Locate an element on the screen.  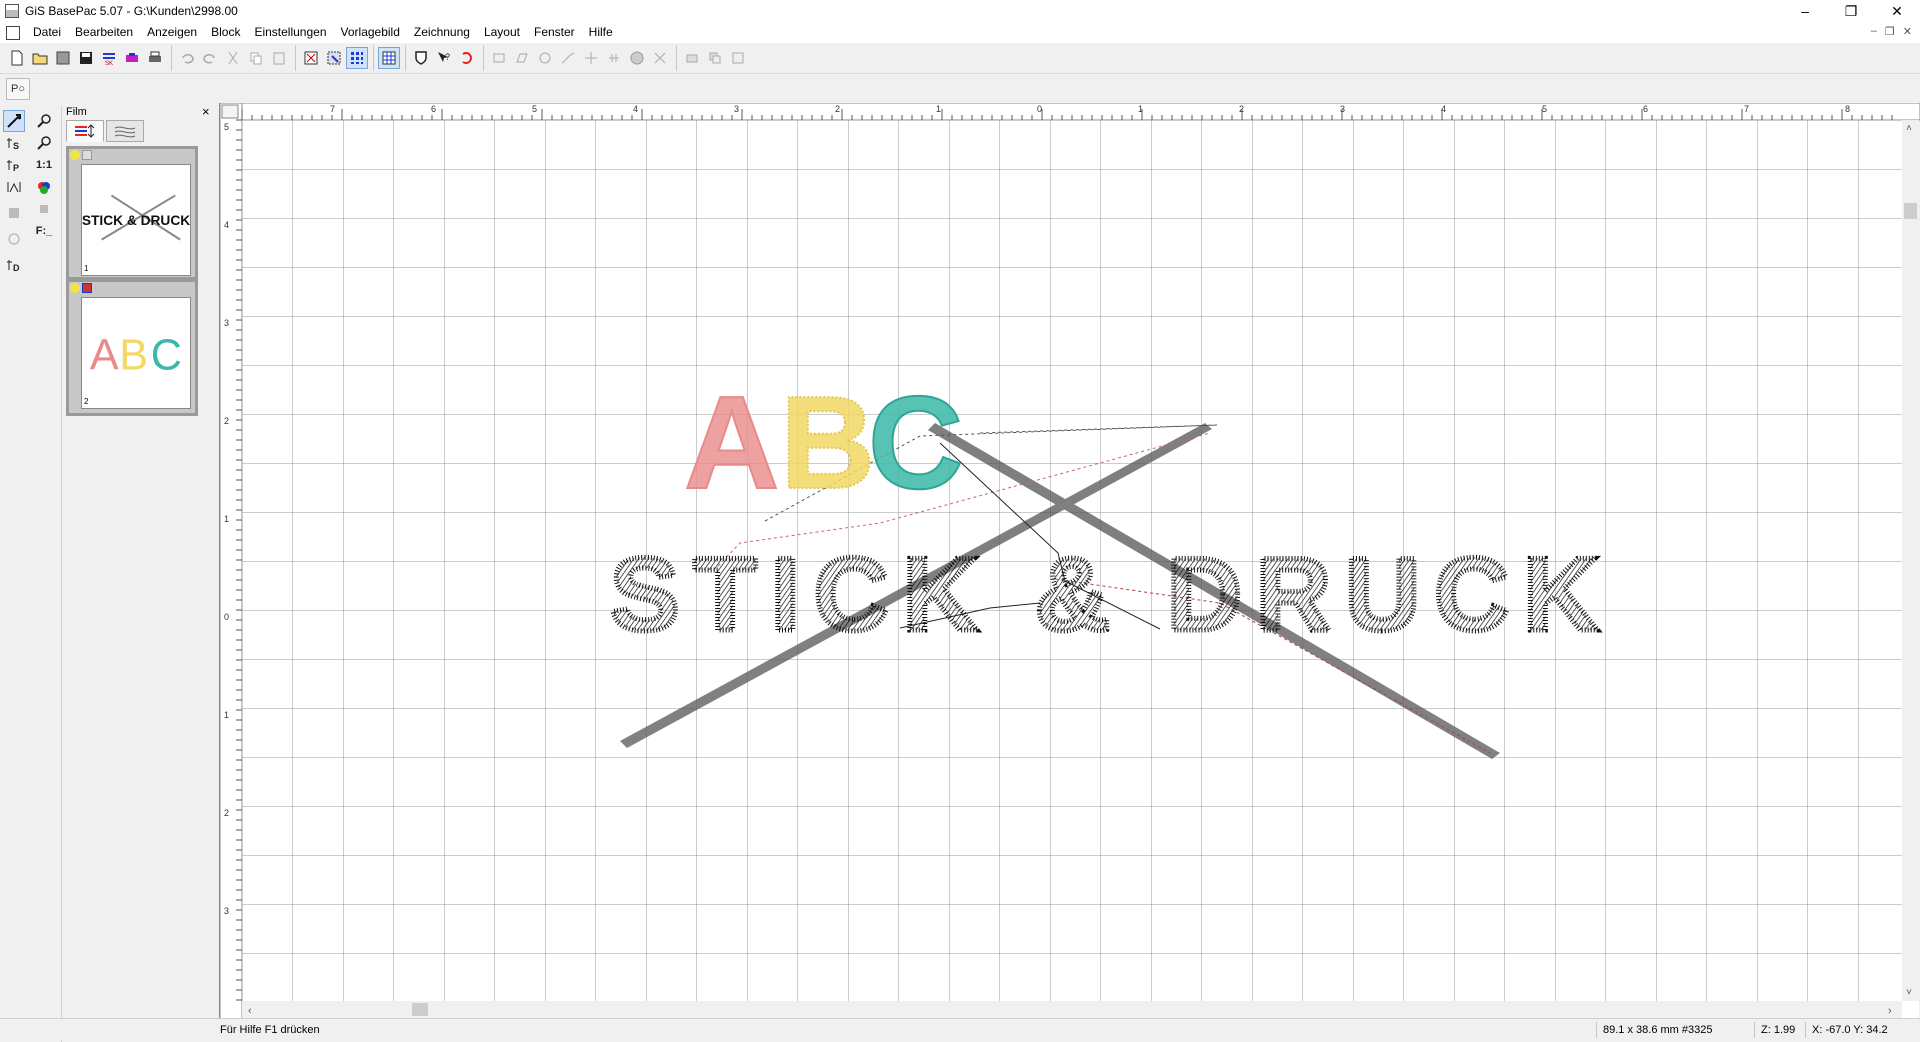
print-icon is located at coordinates (155, 58).